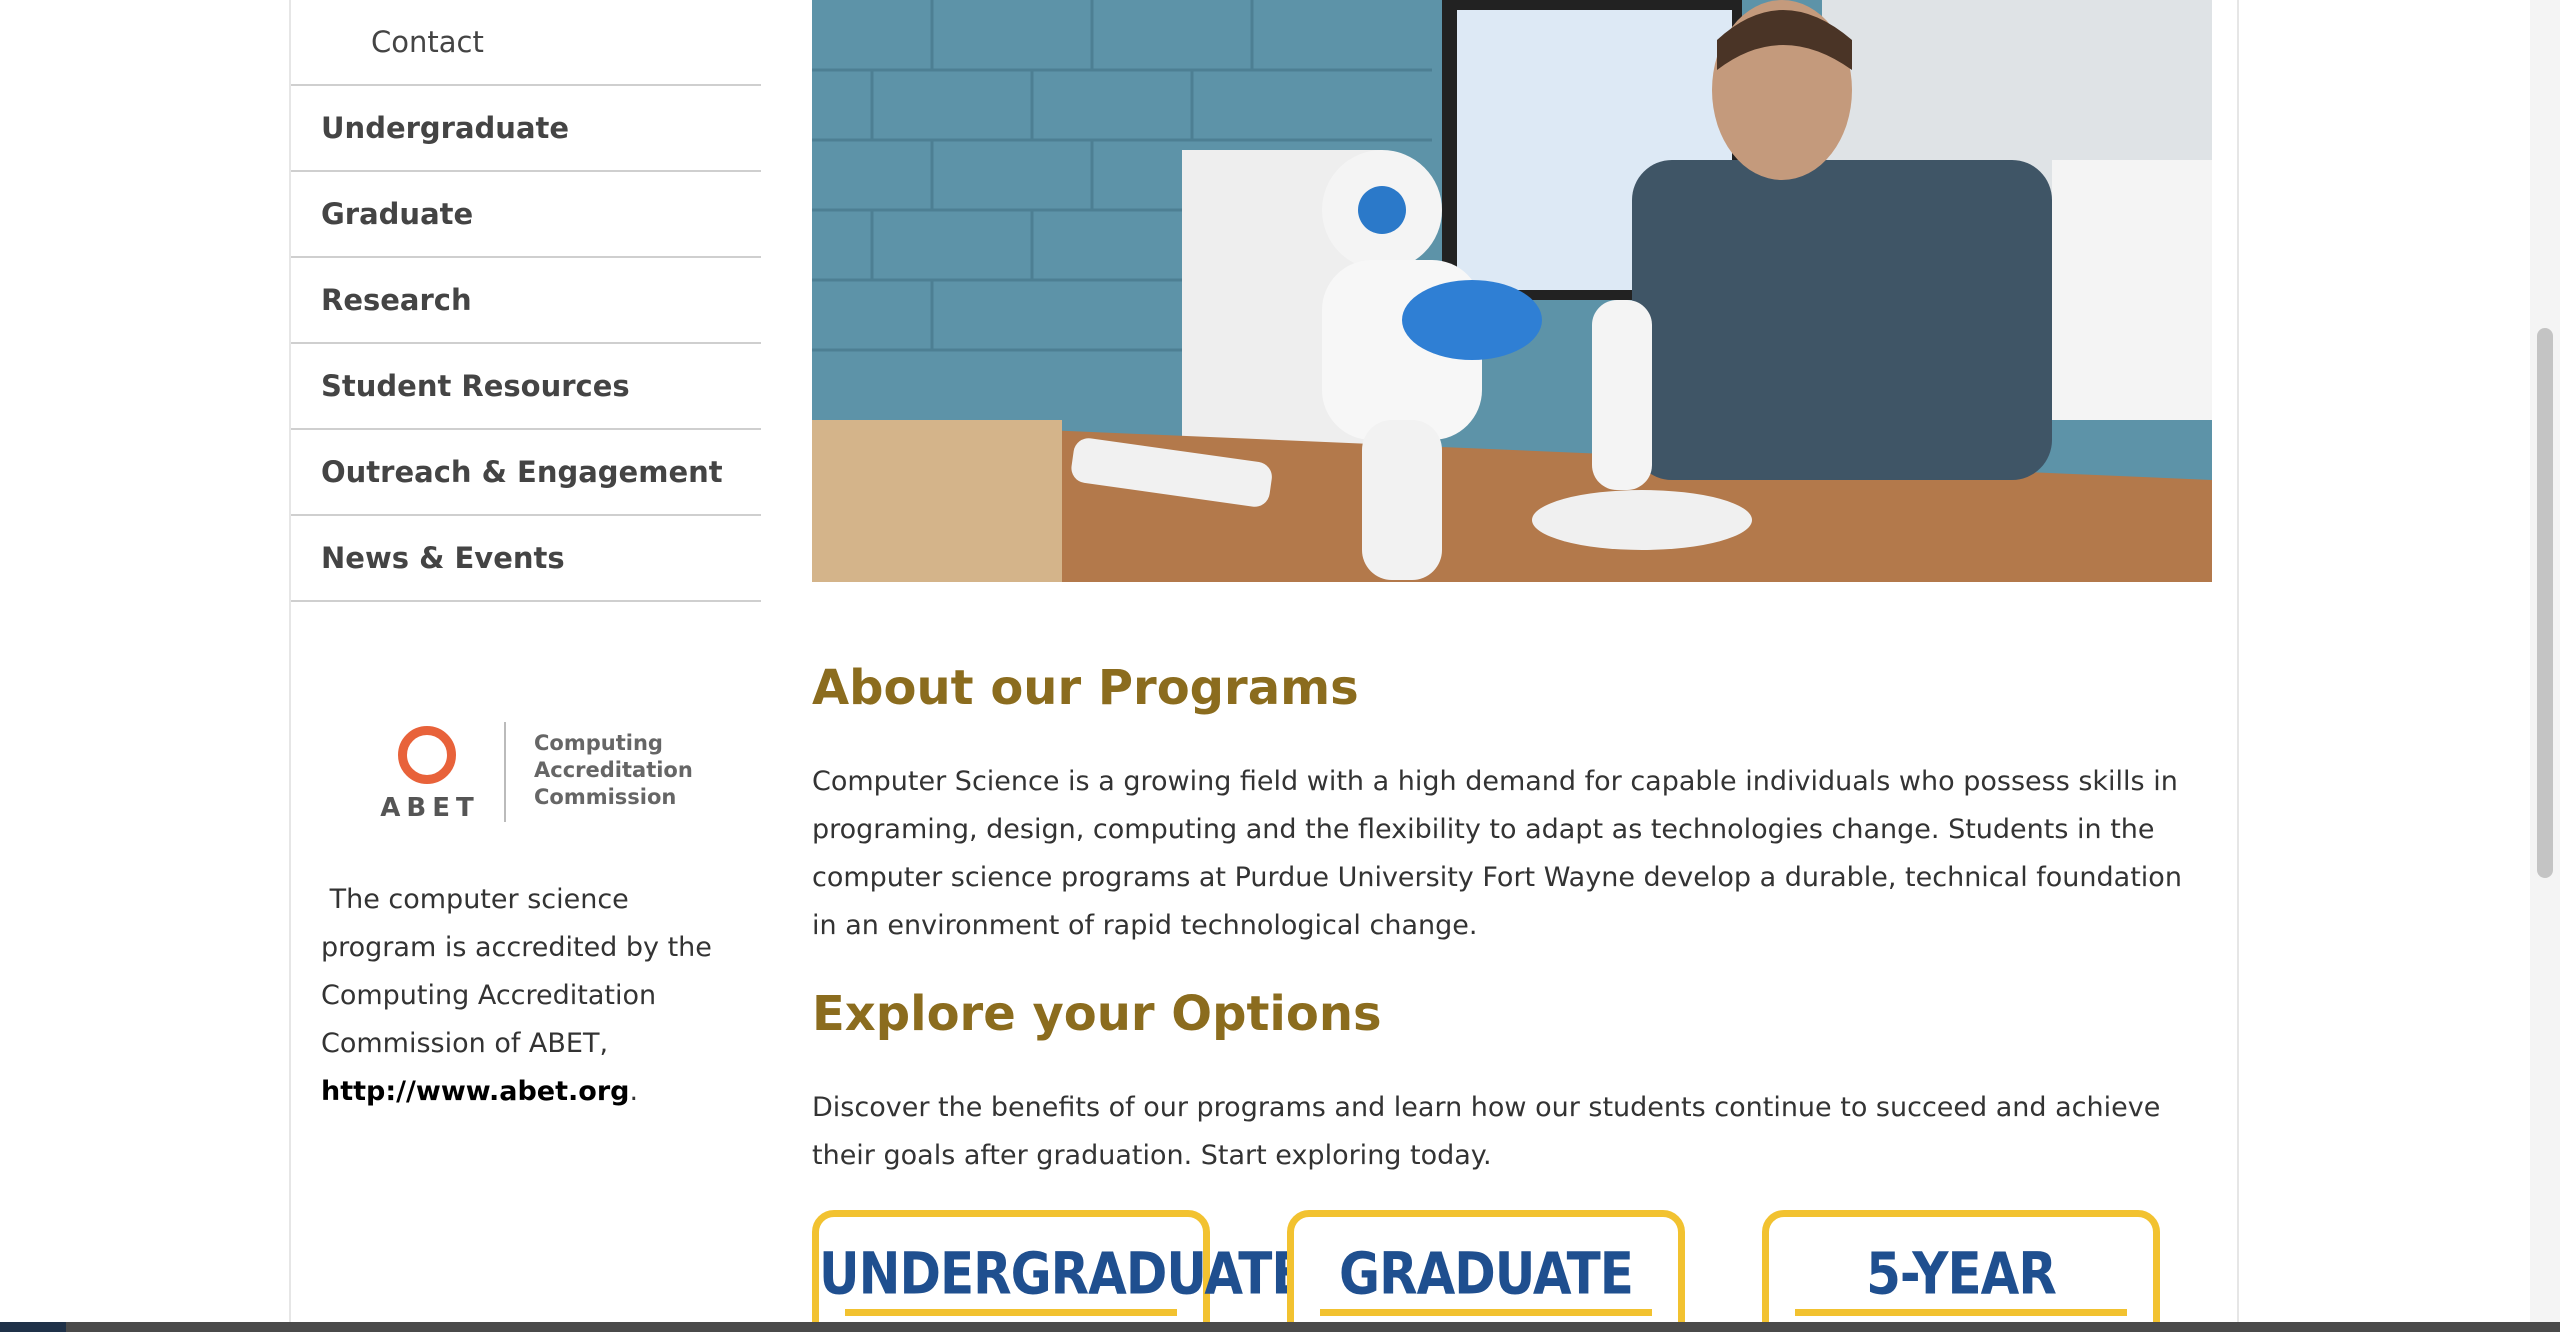  Describe the element at coordinates (526, 473) in the screenshot. I see `sidebar-item-outreach-engagement: Outreach & Engagement` at that location.